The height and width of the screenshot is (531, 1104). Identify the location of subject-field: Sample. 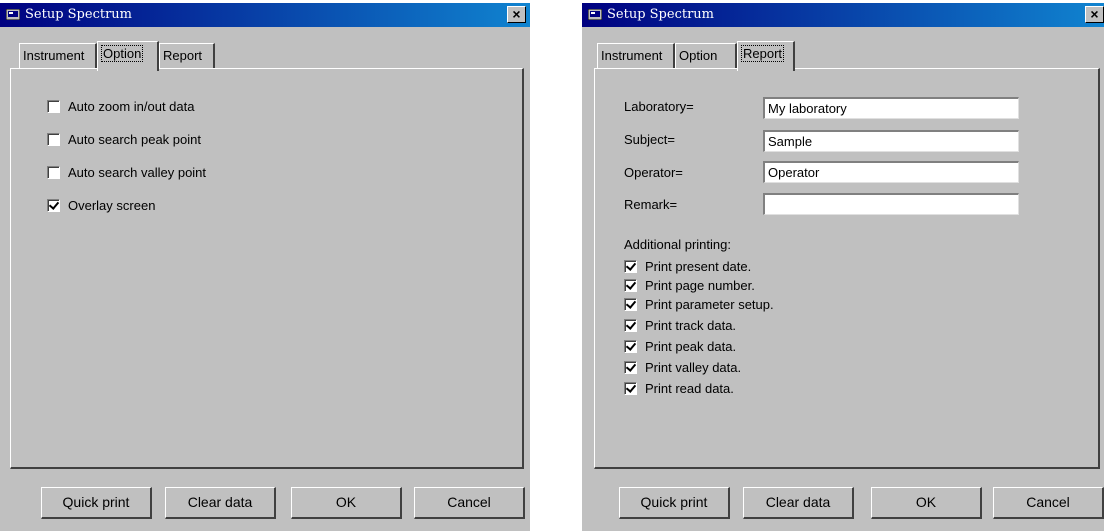
(891, 141).